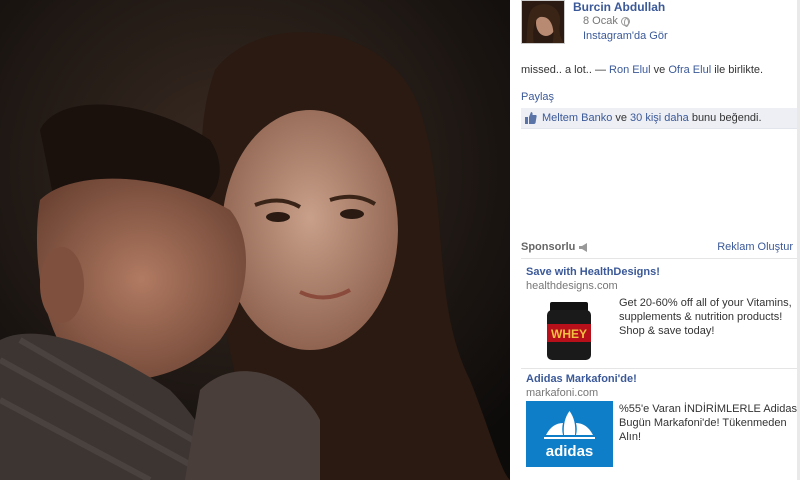  What do you see at coordinates (689, 70) in the screenshot?
I see `tagged-person-link: Ofra Elul` at bounding box center [689, 70].